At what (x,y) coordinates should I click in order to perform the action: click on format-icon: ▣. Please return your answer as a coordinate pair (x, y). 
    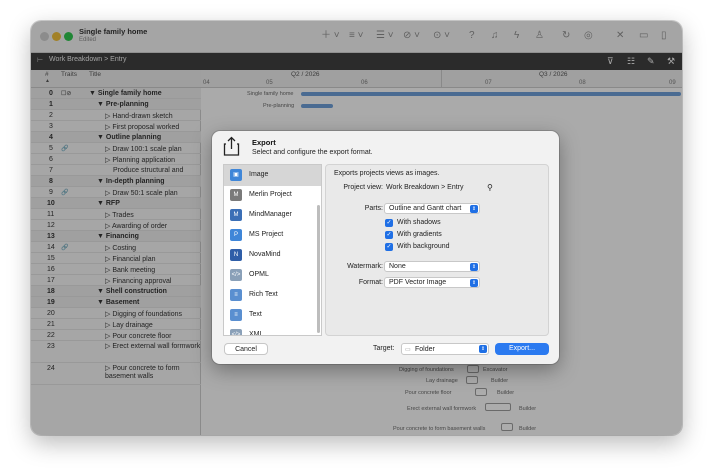
    Looking at the image, I should click on (236, 175).